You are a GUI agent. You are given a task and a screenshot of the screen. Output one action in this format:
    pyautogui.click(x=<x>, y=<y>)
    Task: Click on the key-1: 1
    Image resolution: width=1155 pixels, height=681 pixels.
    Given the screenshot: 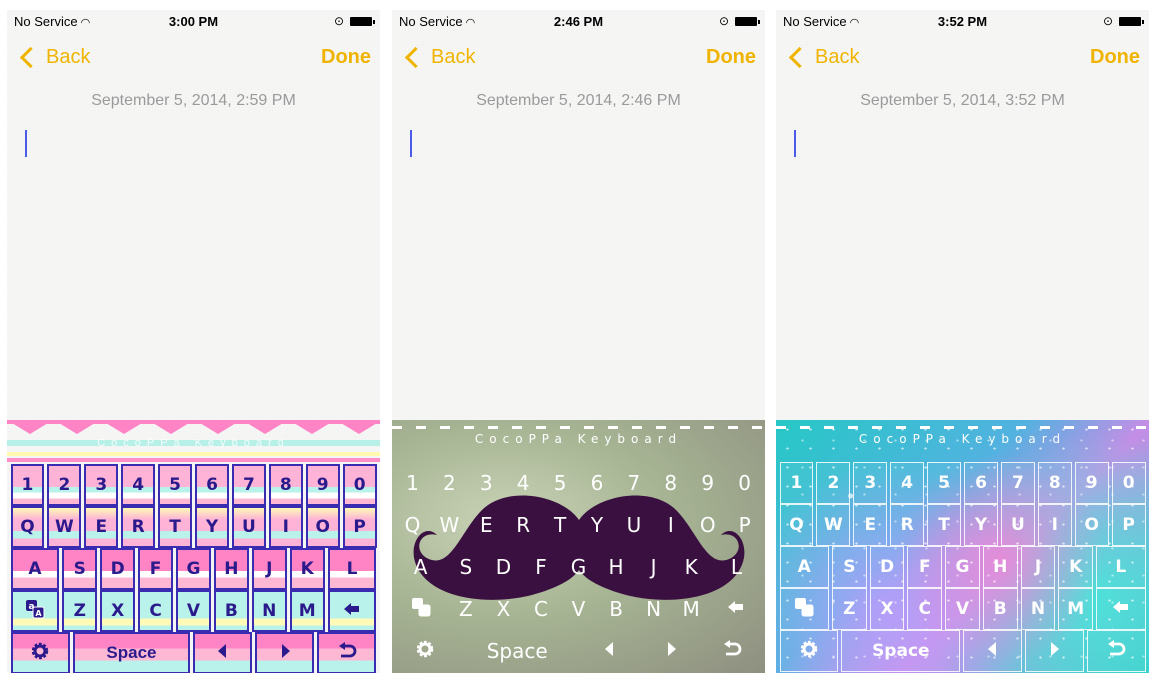 What is the action you would take?
    pyautogui.click(x=27, y=485)
    